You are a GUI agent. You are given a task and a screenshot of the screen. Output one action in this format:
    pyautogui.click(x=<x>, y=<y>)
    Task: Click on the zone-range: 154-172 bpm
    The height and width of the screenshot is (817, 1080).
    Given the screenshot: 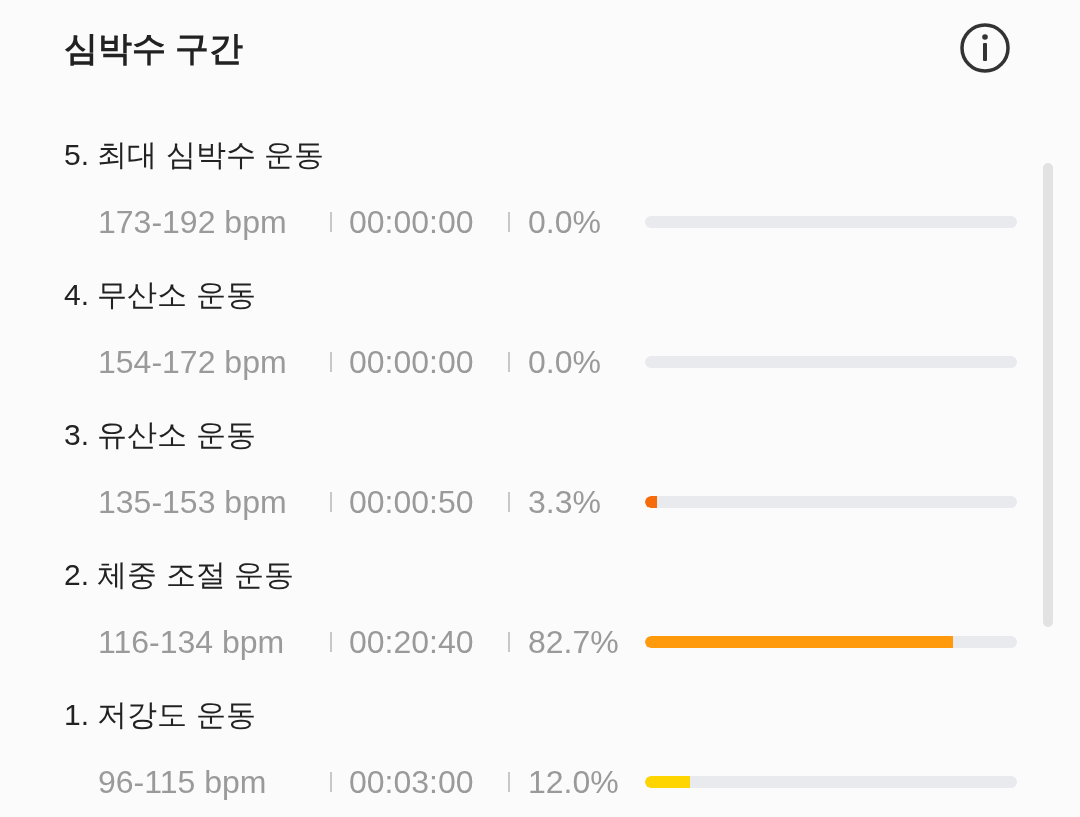 What is the action you would take?
    pyautogui.click(x=193, y=362)
    